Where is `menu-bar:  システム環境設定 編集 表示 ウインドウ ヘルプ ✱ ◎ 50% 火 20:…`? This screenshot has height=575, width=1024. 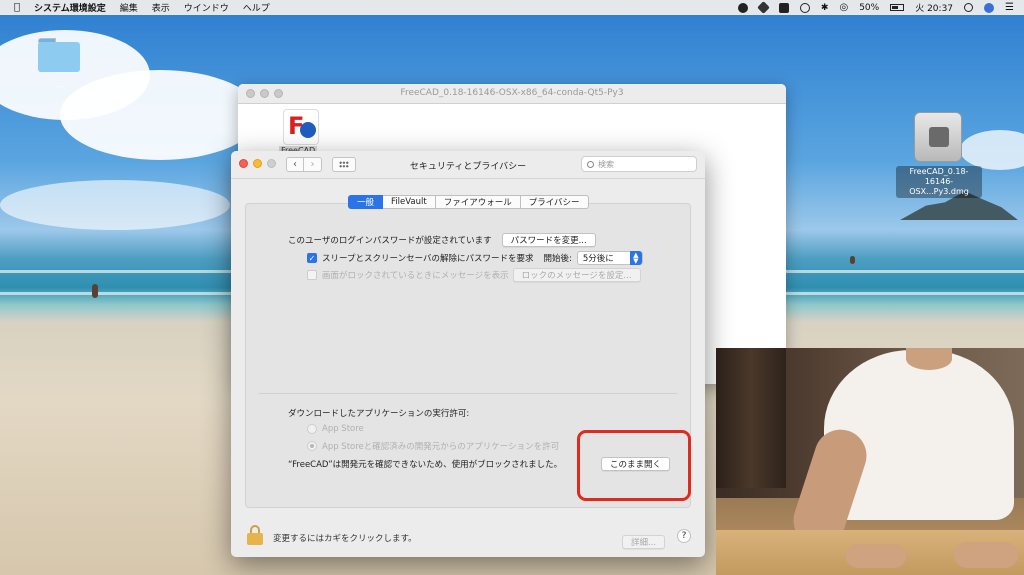 menu-bar:  システム環境設定 編集 表示 ウインドウ ヘルプ ✱ ◎ 50% 火 20:… is located at coordinates (512, 7).